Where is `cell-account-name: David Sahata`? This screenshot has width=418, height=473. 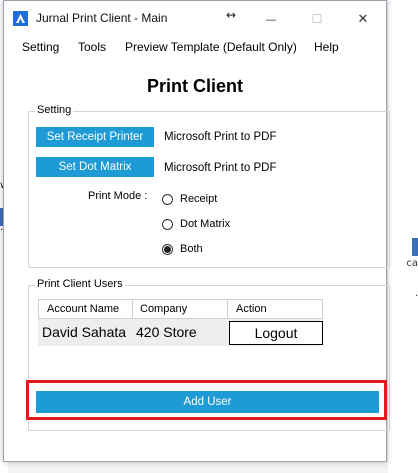
cell-account-name: David Sahata is located at coordinates (84, 332).